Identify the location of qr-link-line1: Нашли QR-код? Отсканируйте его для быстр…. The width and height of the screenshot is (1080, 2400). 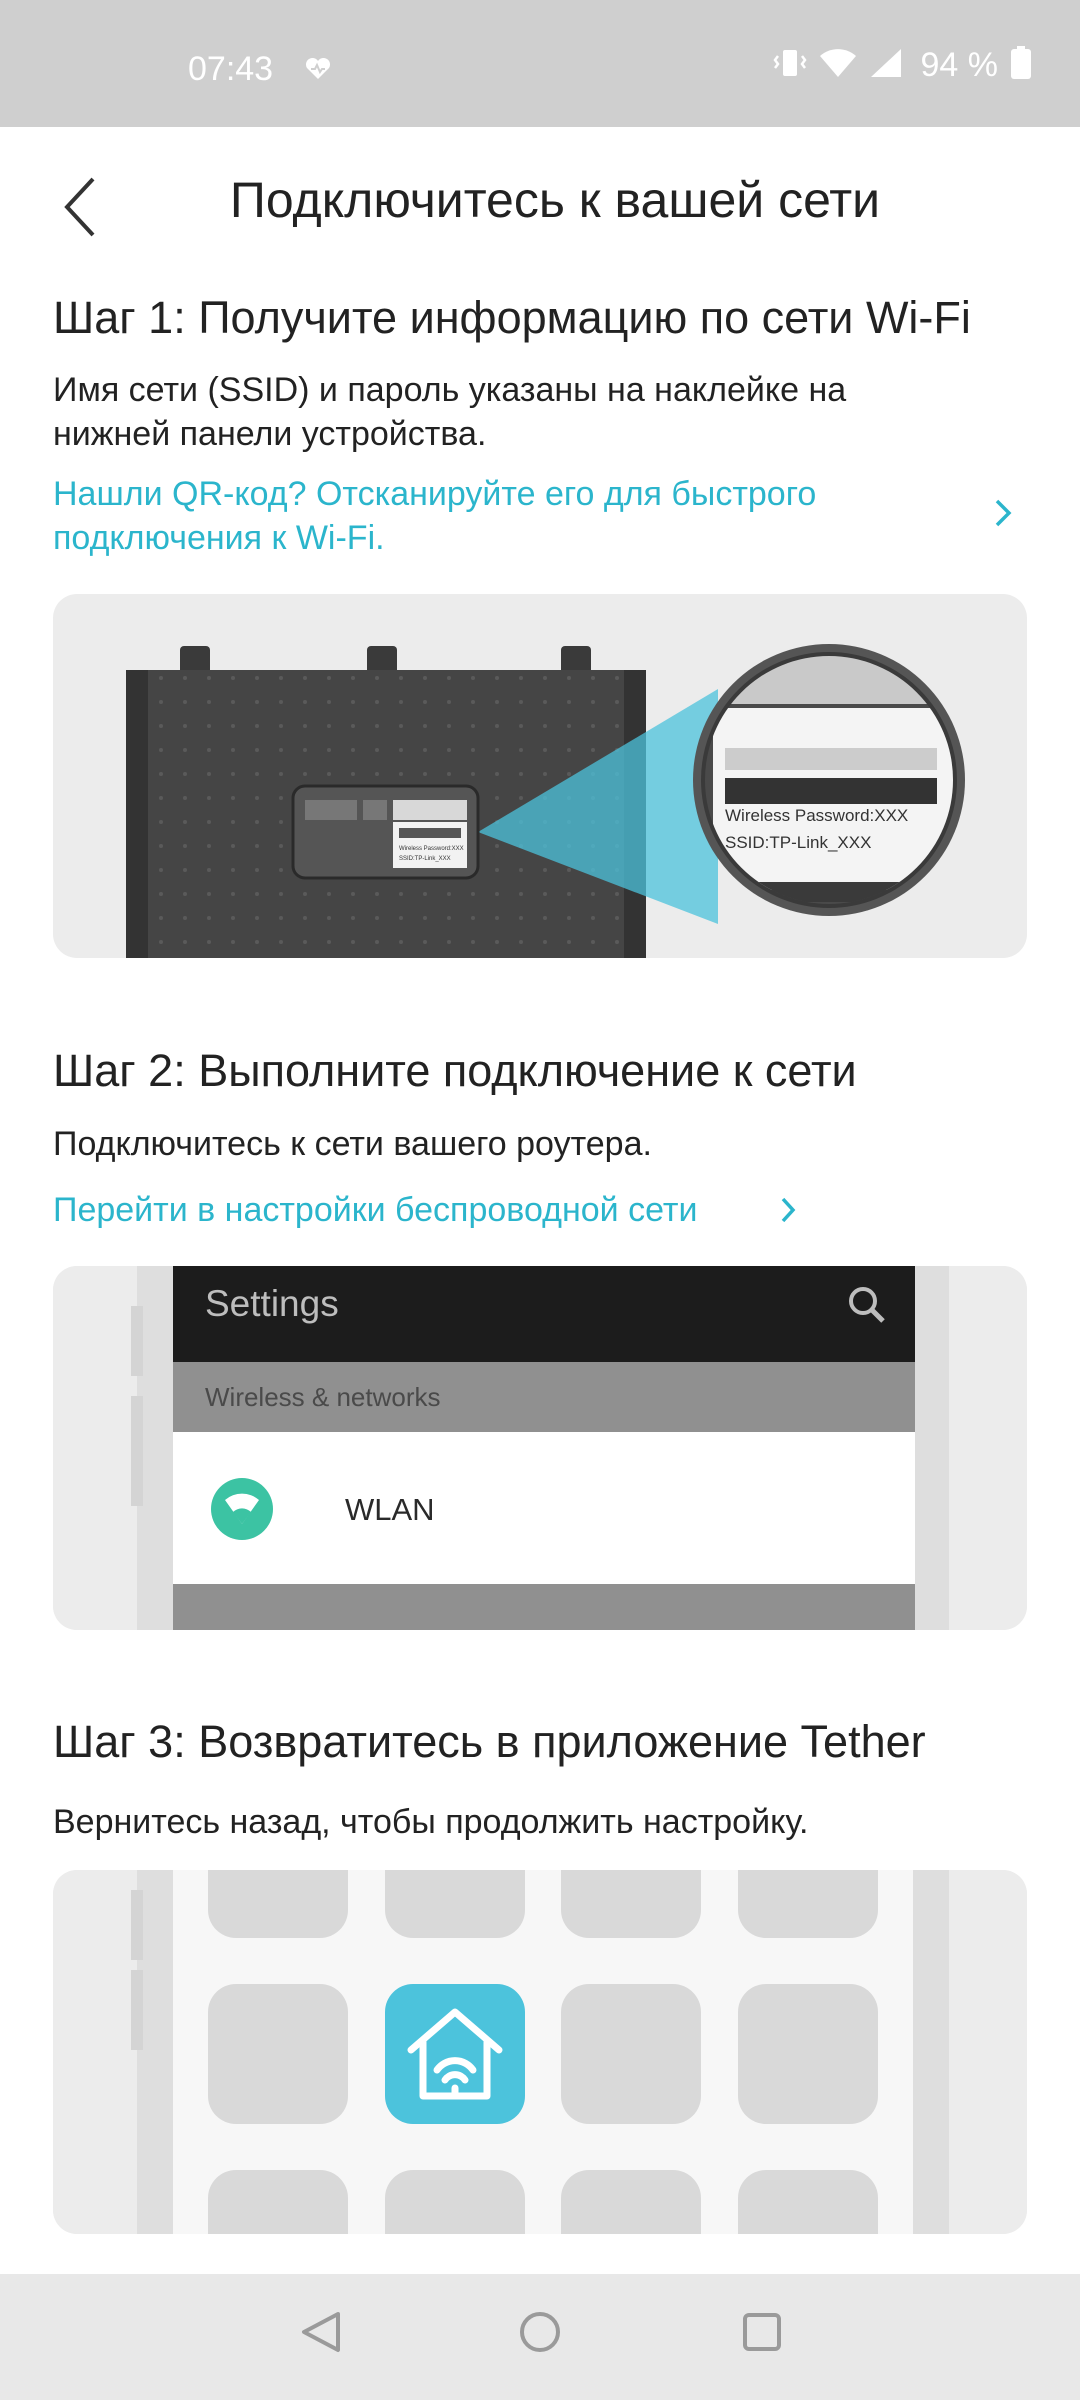
(434, 494).